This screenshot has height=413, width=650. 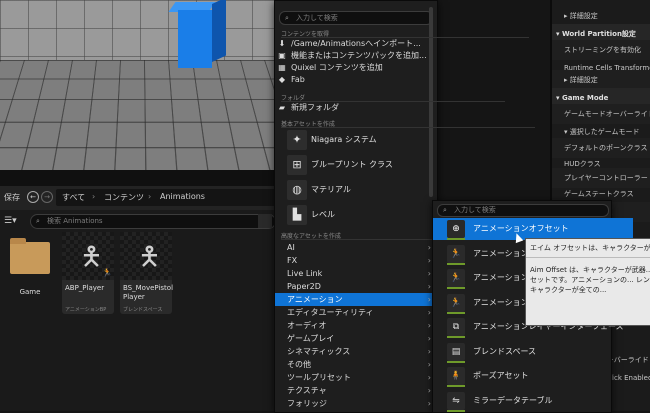 I want to click on mannequin-icon: 🯅, so click(x=91, y=257).